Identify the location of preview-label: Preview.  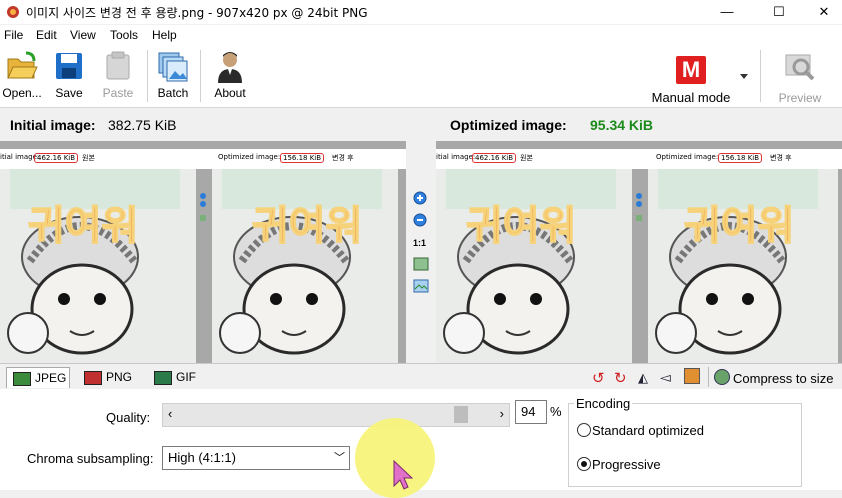
(800, 98).